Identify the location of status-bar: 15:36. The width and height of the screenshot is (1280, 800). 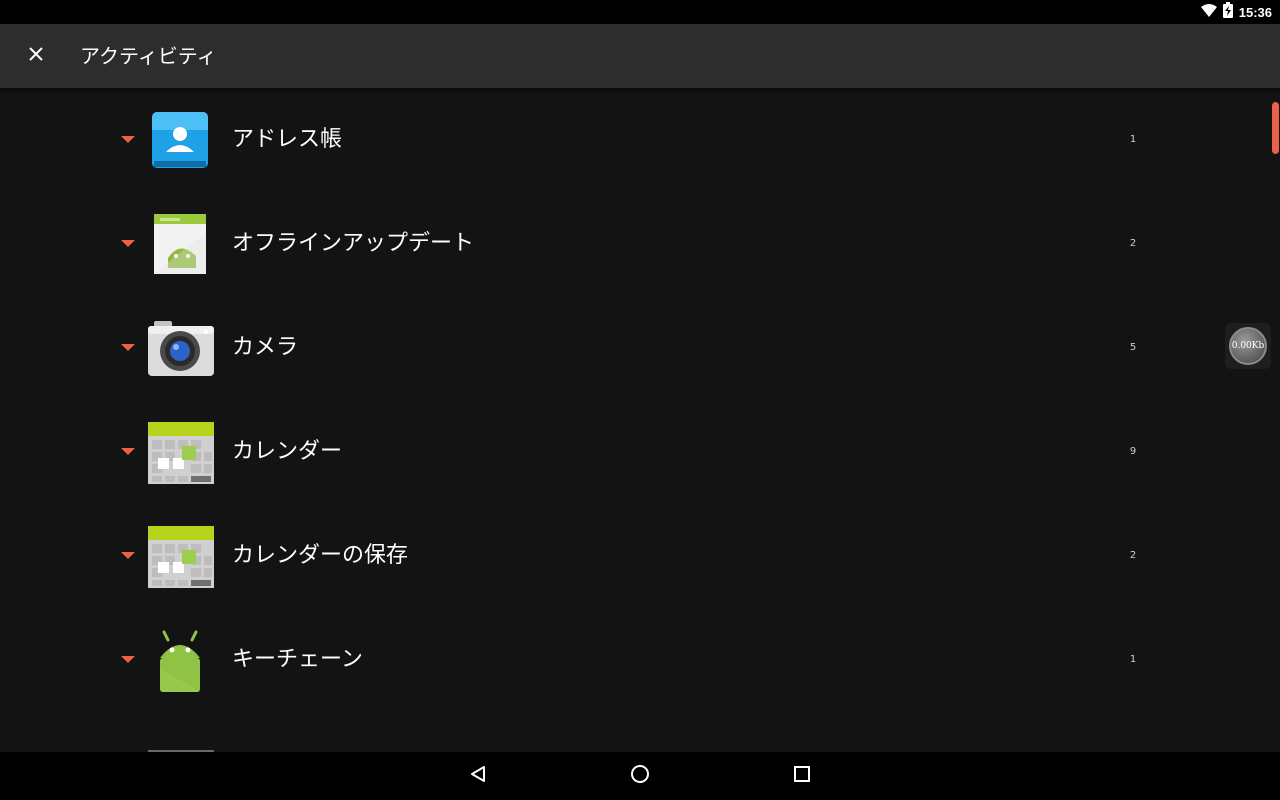
(640, 12).